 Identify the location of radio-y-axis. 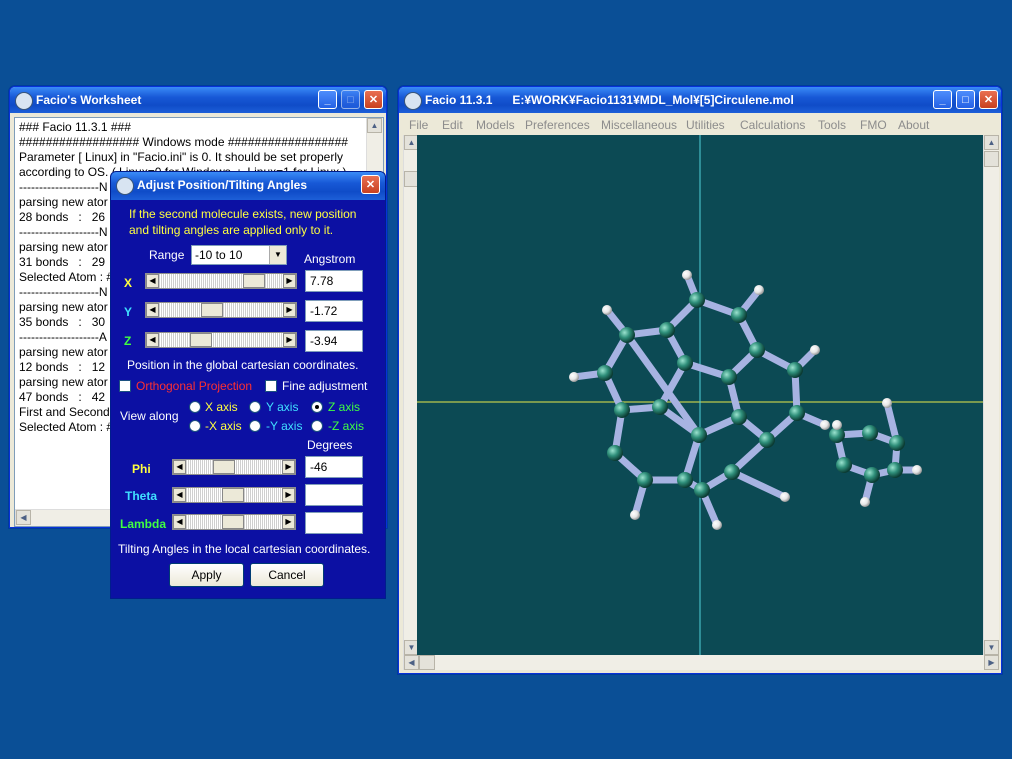
(255, 407).